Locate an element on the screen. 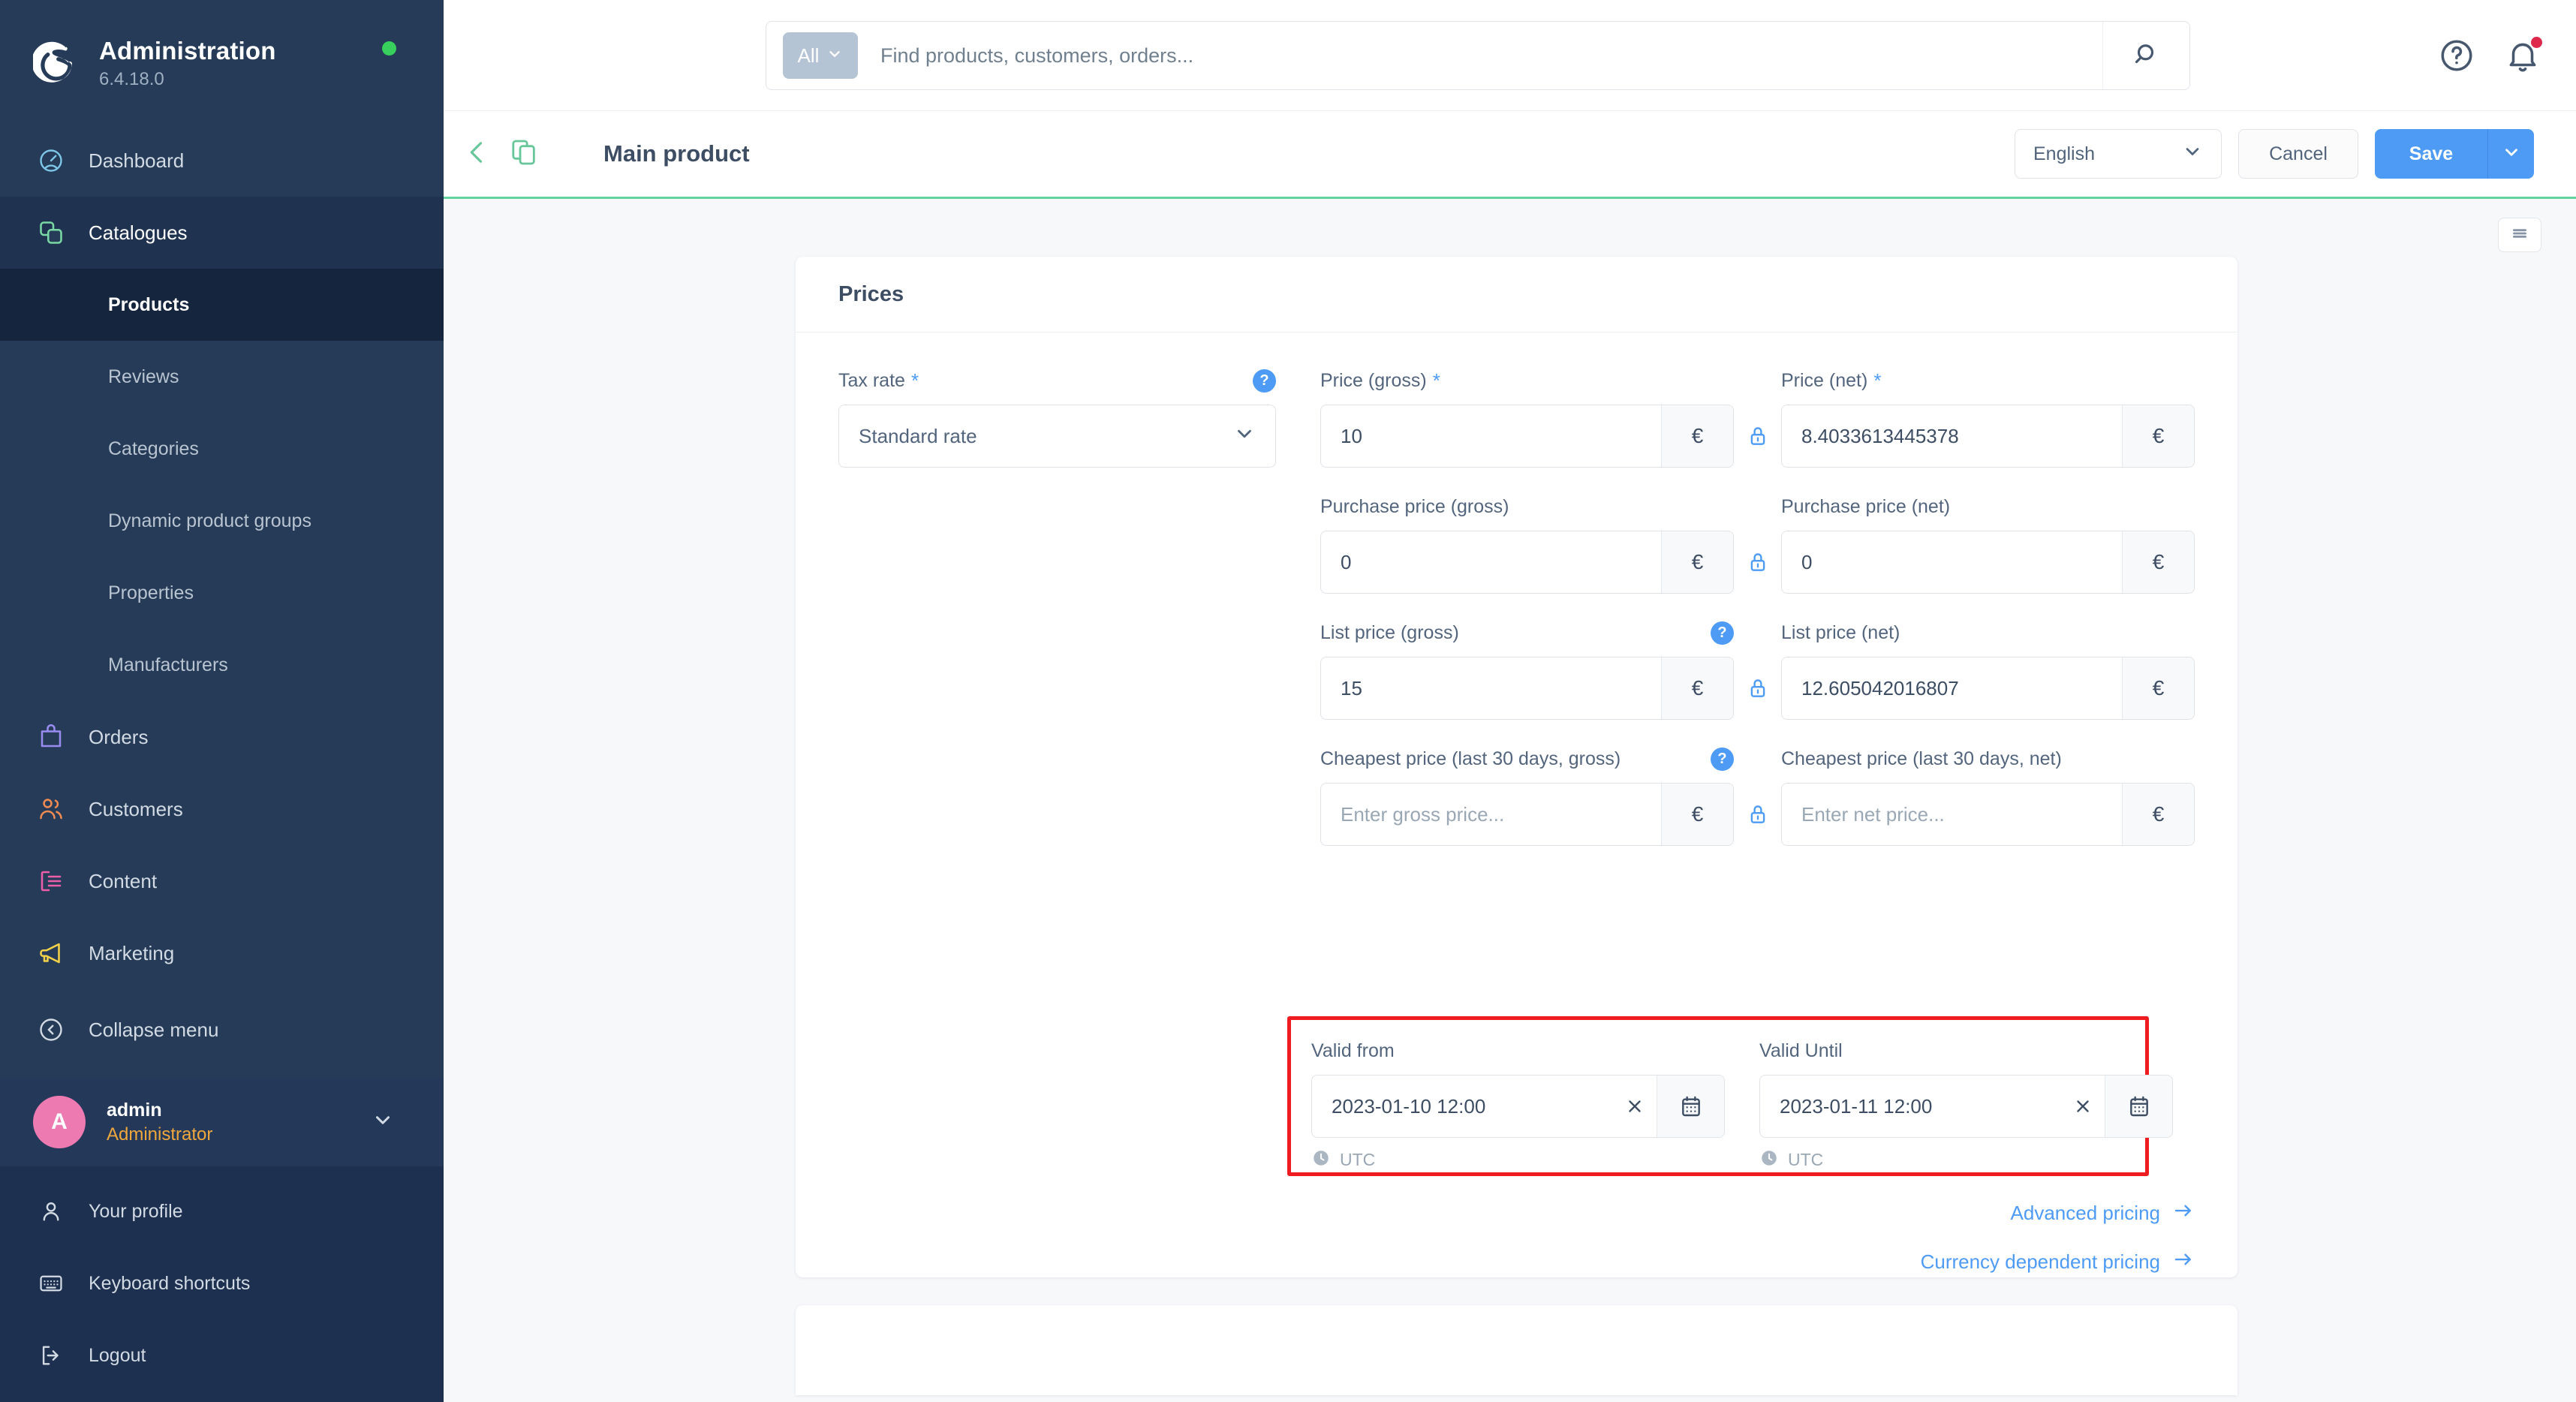 This screenshot has width=2576, height=1402. cheapest-price-gross-input is located at coordinates (1491, 814).